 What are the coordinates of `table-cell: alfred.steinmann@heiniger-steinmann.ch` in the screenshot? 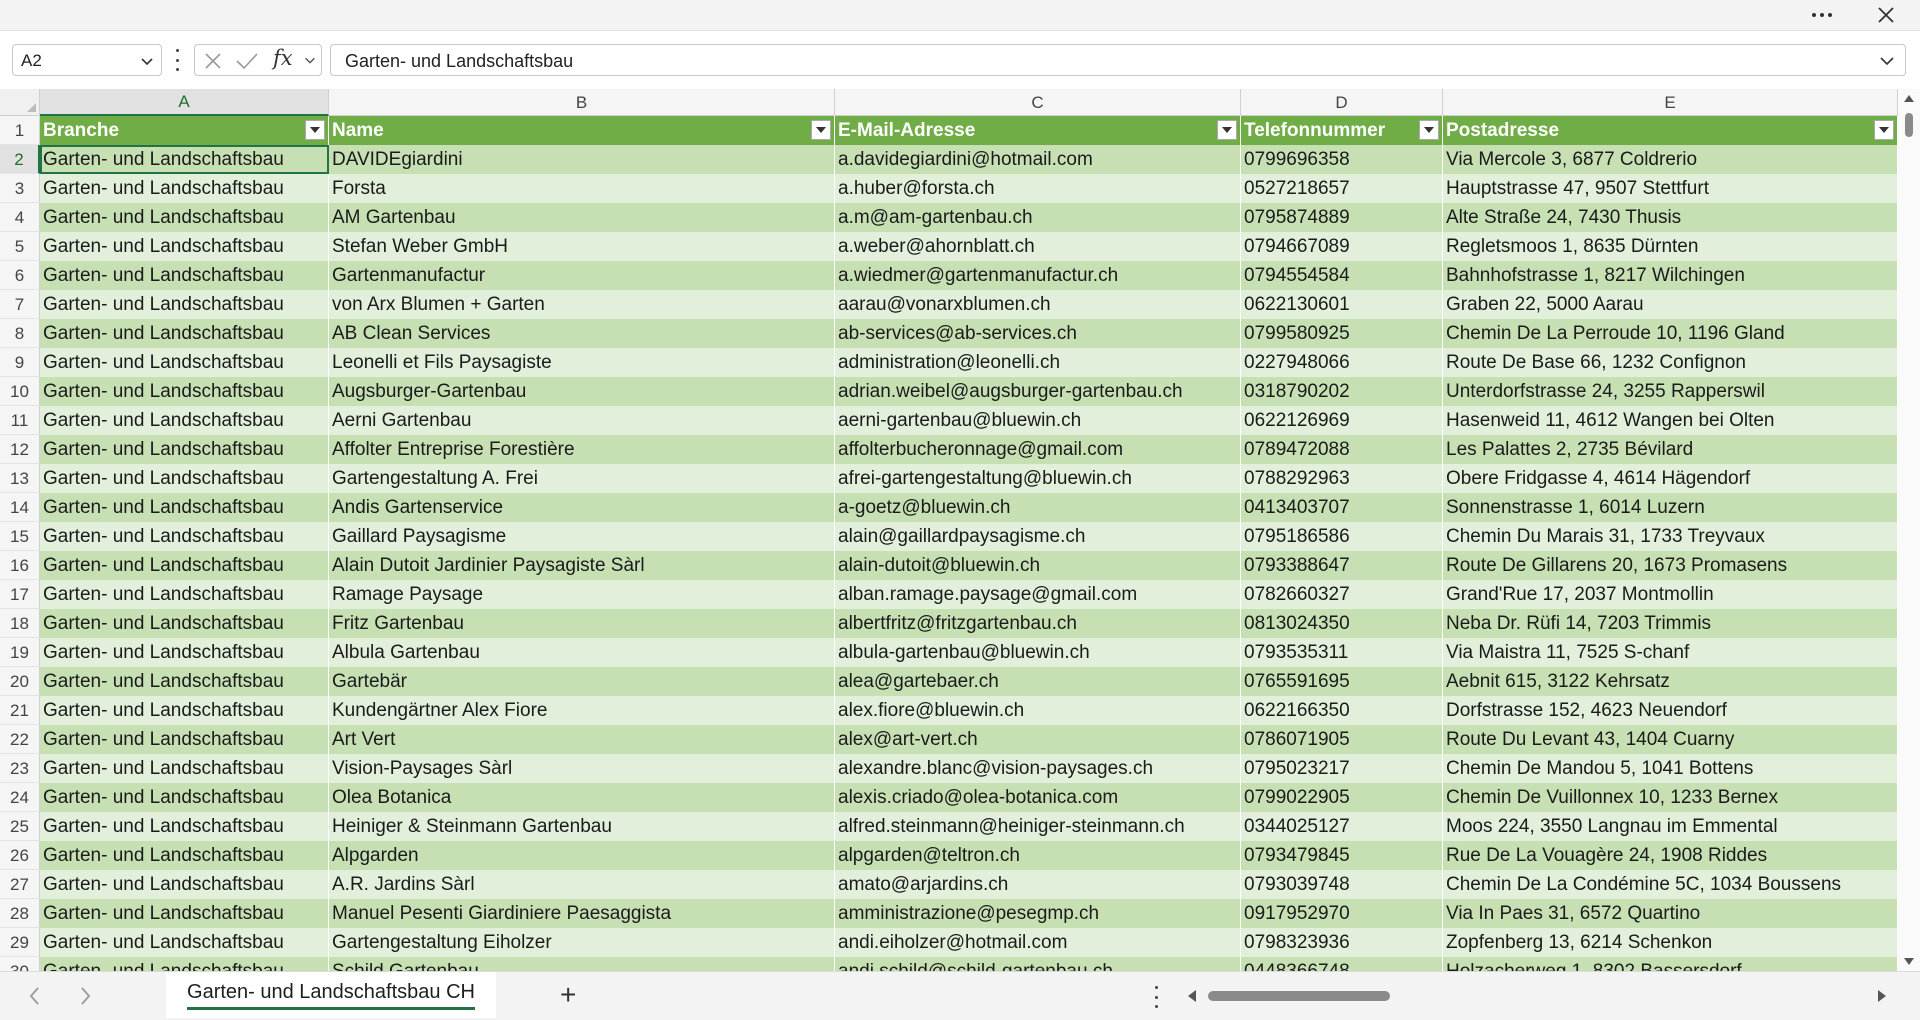 It's located at (1038, 826).